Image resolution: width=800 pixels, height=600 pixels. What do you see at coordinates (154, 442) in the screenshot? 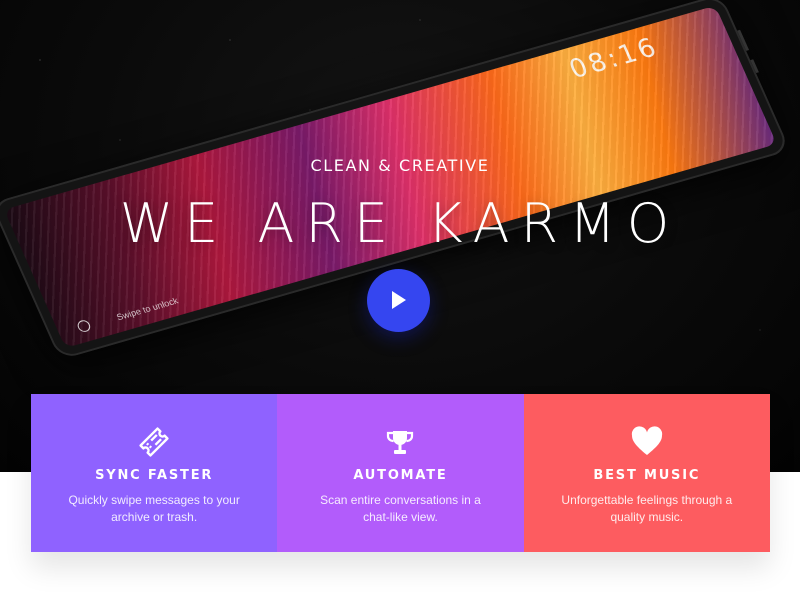
I see `ticket-icon` at bounding box center [154, 442].